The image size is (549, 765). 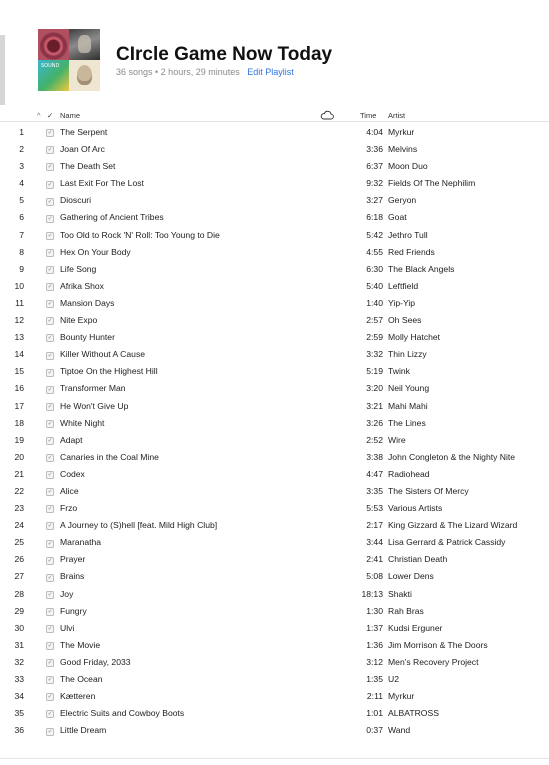 I want to click on track-artist: Jim Morrison & The Doors, so click(x=438, y=645).